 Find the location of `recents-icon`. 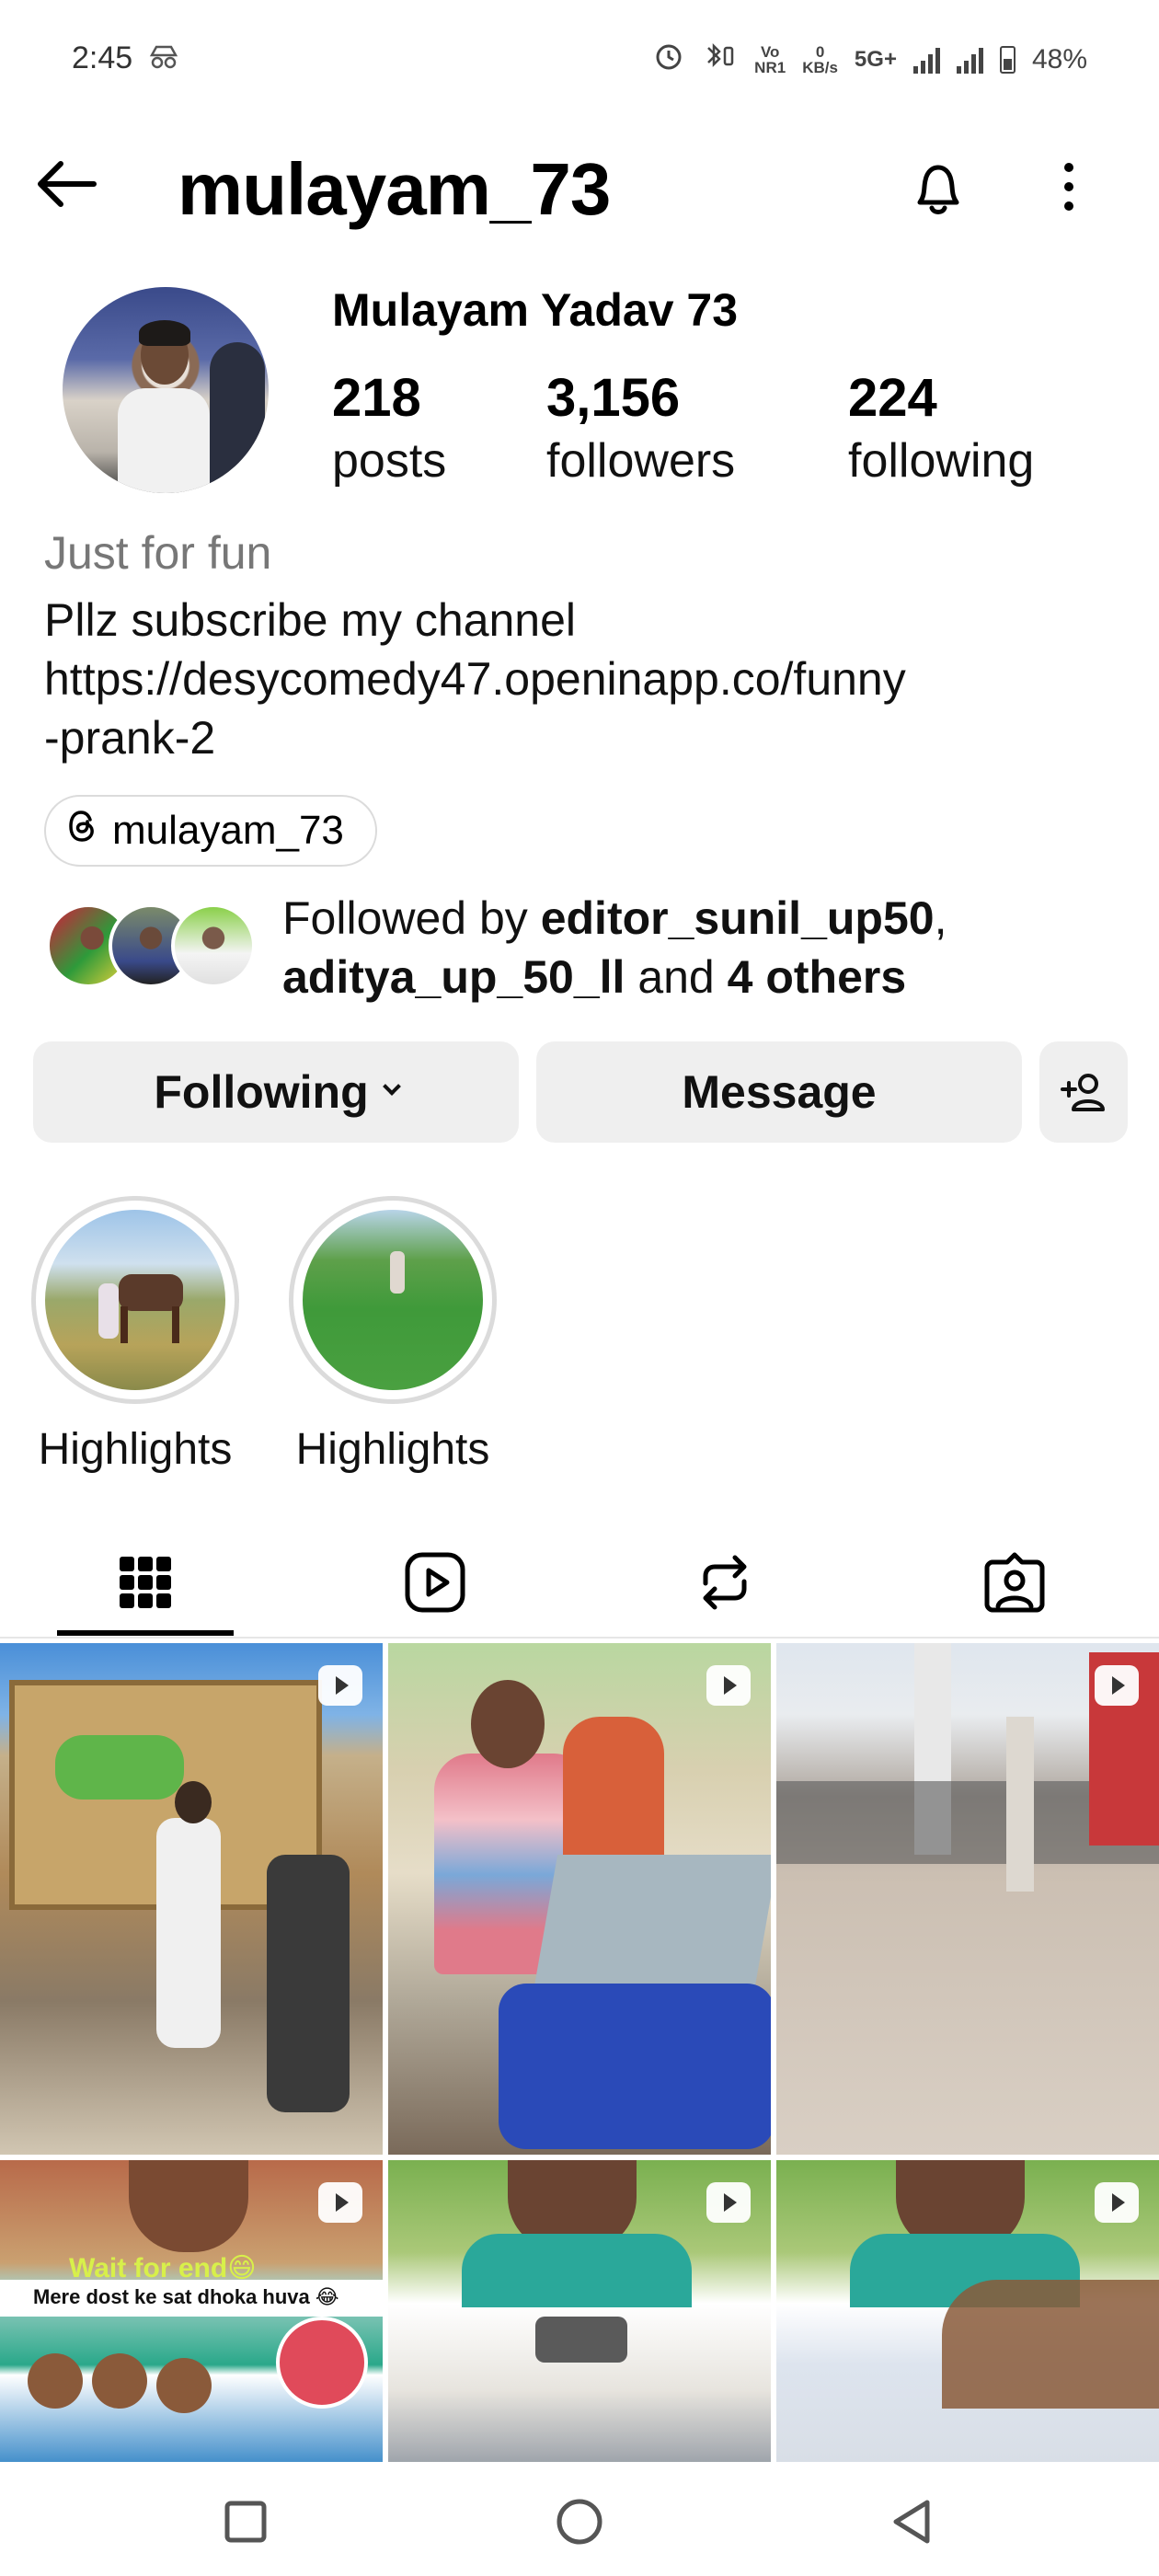

recents-icon is located at coordinates (245, 2522).